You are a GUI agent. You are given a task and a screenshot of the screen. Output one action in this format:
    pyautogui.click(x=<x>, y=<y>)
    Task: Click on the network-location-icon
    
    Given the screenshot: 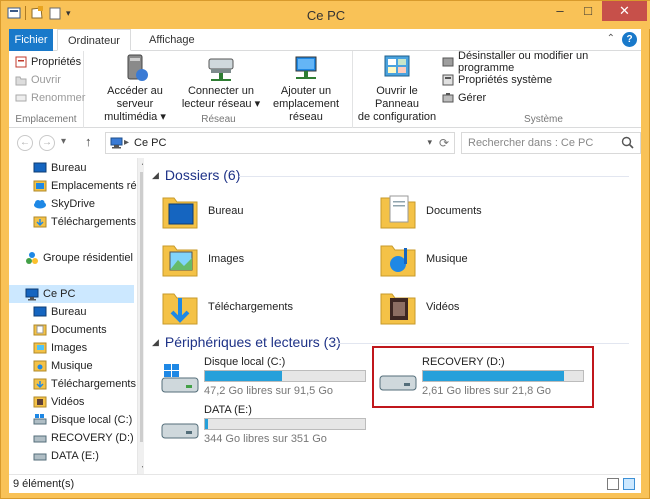 What is the action you would take?
    pyautogui.click(x=306, y=68)
    